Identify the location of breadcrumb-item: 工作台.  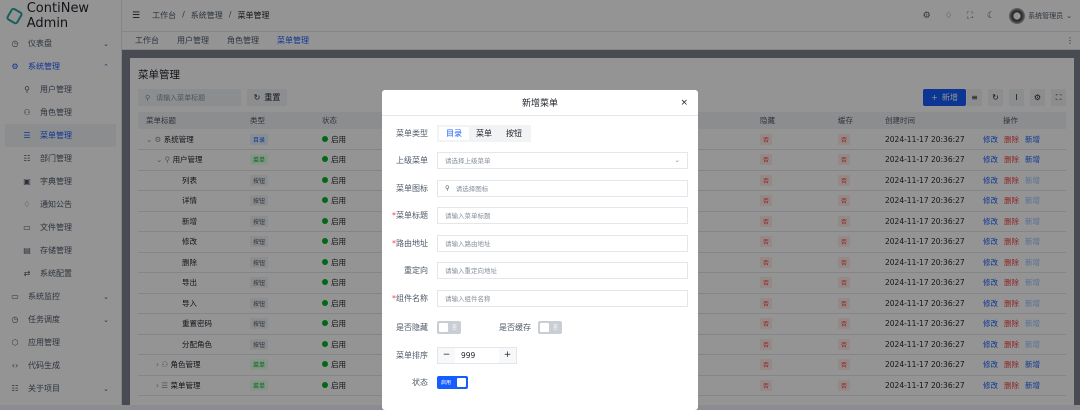
(164, 15).